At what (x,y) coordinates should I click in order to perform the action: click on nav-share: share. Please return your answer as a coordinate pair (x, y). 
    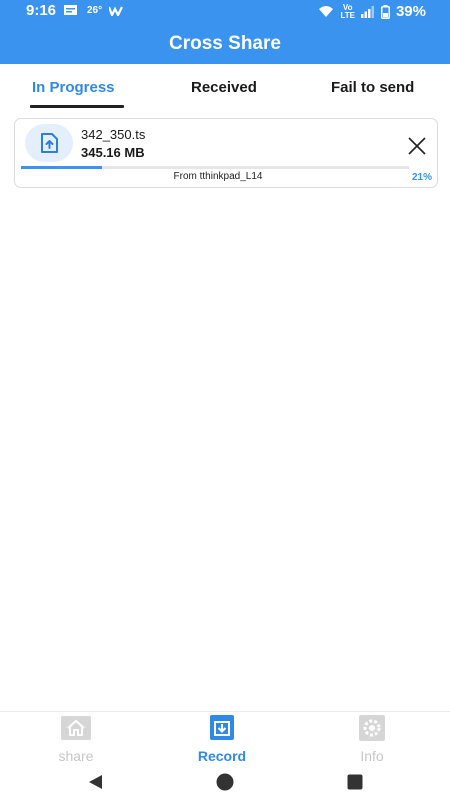
    Looking at the image, I should click on (76, 739).